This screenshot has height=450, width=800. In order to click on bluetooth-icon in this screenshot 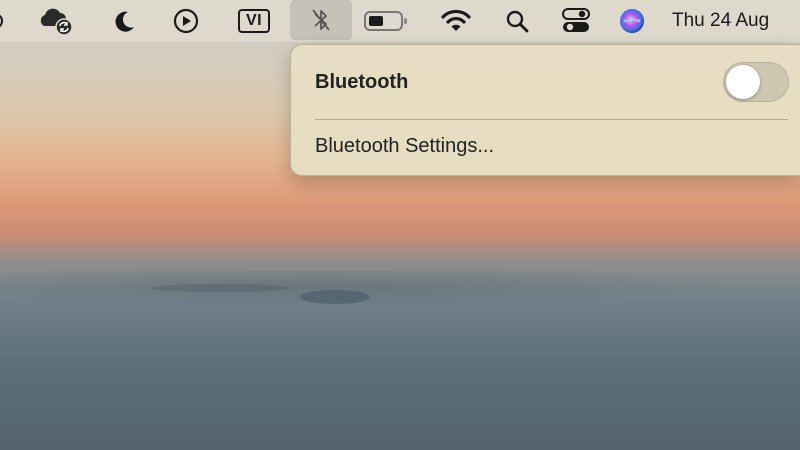, I will do `click(321, 20)`.